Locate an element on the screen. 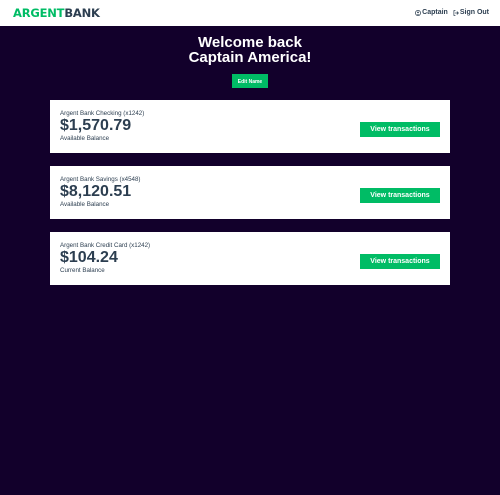 Image resolution: width=500 pixels, height=495 pixels. top-nav: ARGENTBANK Captain Sign Out is located at coordinates (250, 13).